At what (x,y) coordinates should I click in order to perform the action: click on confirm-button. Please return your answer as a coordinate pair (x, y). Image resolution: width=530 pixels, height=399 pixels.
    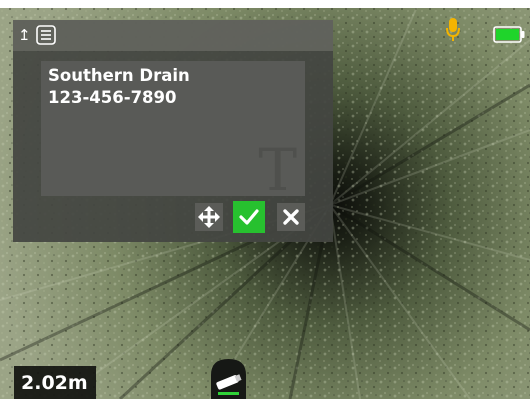
    Looking at the image, I should click on (249, 217).